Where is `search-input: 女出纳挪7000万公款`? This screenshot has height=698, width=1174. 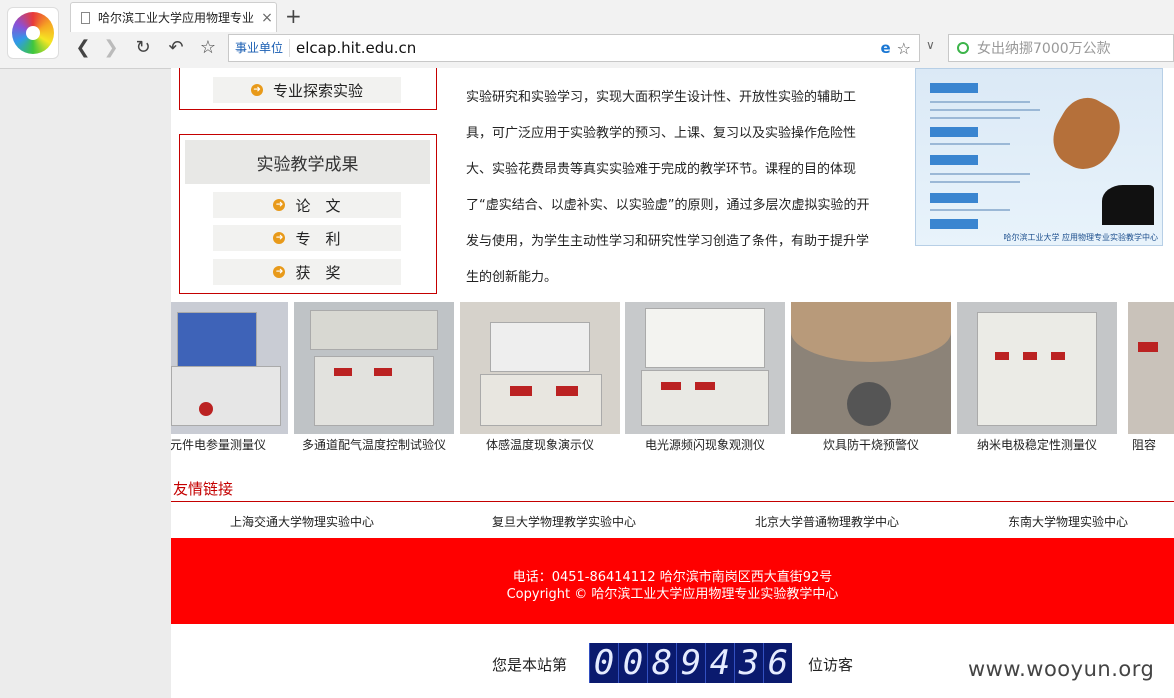
search-input: 女出纳挪7000万公款 is located at coordinates (1044, 48).